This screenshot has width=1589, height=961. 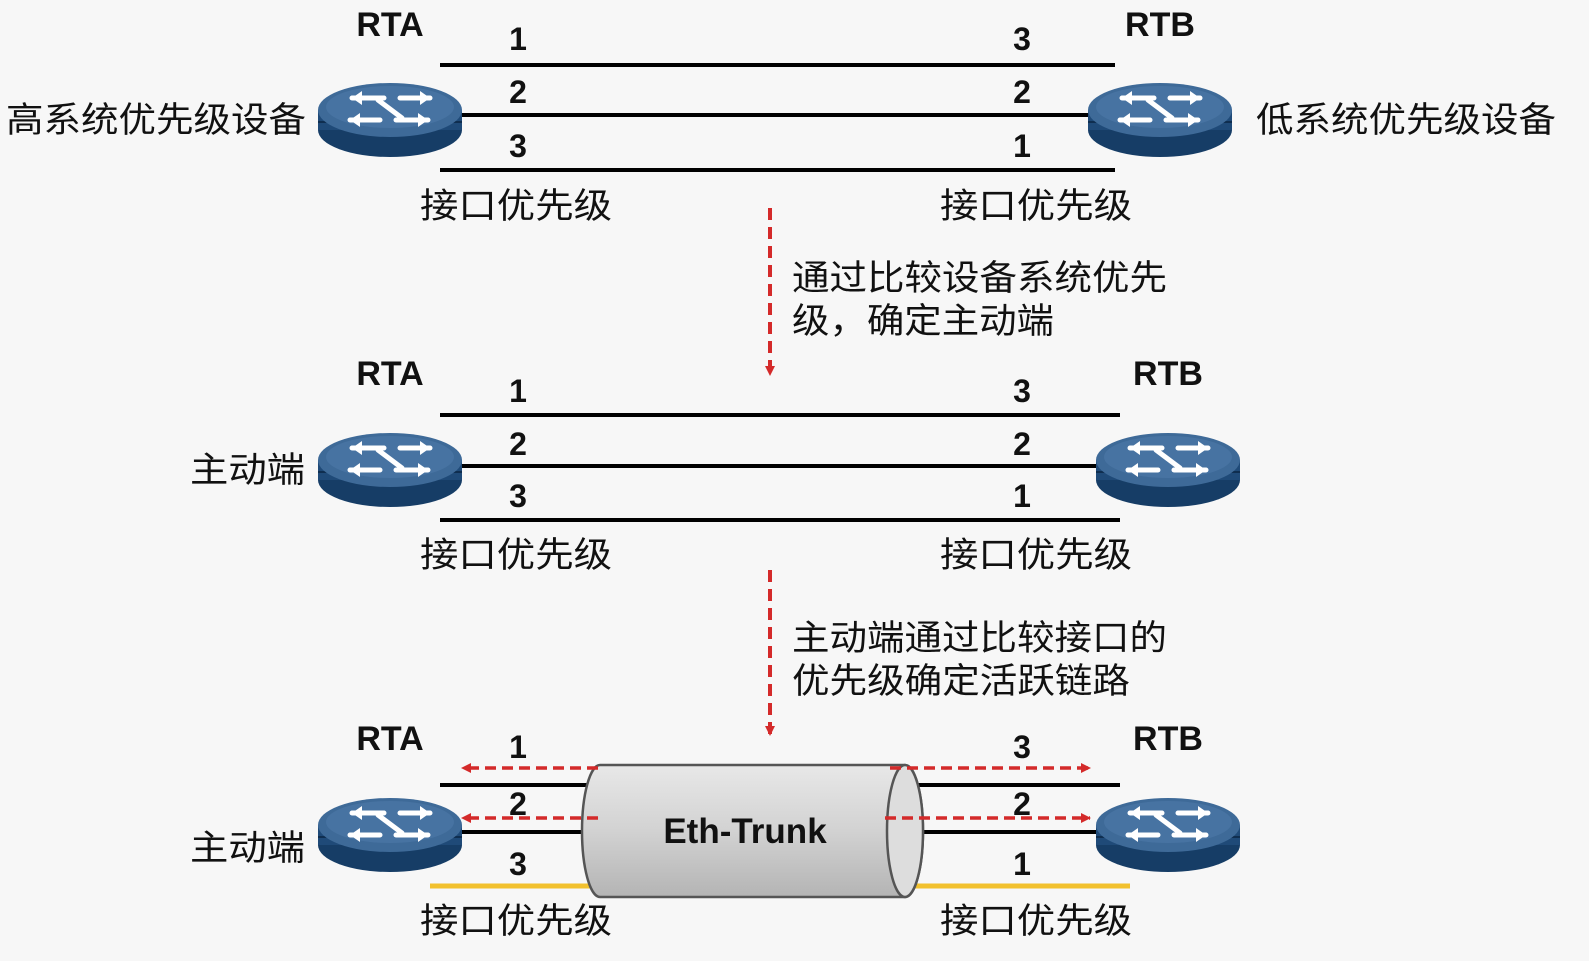 I want to click on eth-trunk-label: Eth-Trunk, so click(x=745, y=831).